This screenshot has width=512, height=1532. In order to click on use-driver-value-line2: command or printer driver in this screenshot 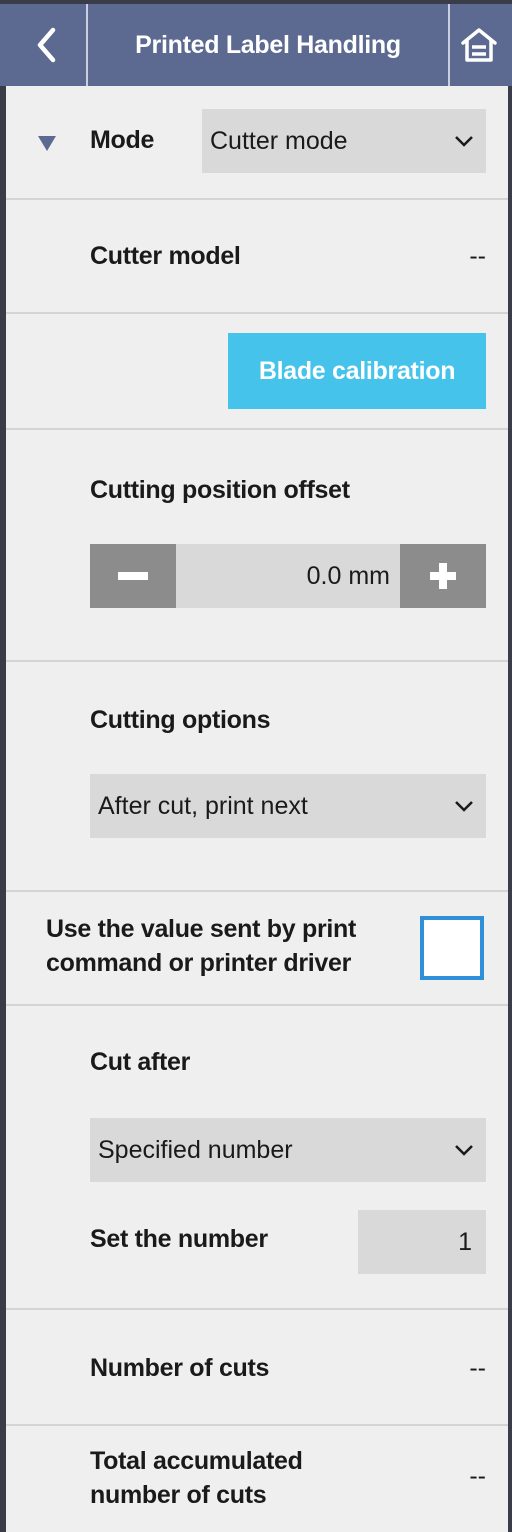, I will do `click(199, 963)`.